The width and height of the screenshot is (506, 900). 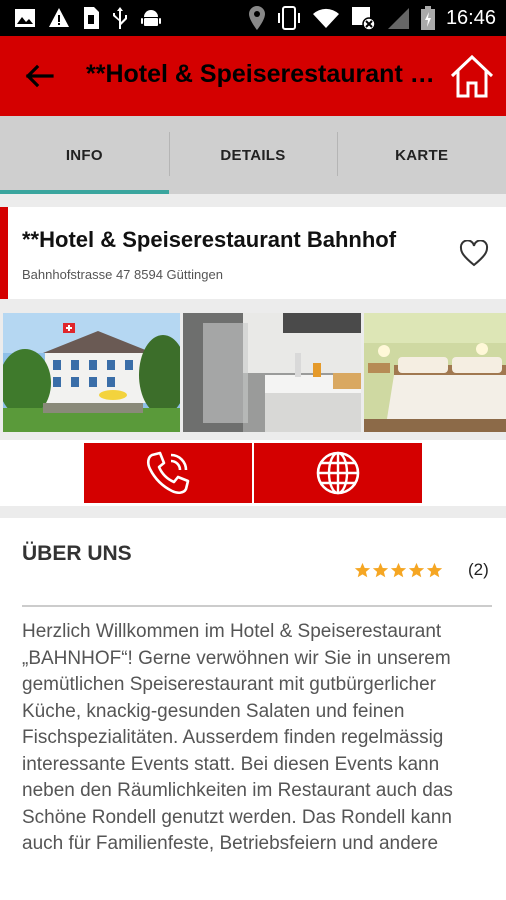 What do you see at coordinates (428, 18) in the screenshot?
I see `battery-icon` at bounding box center [428, 18].